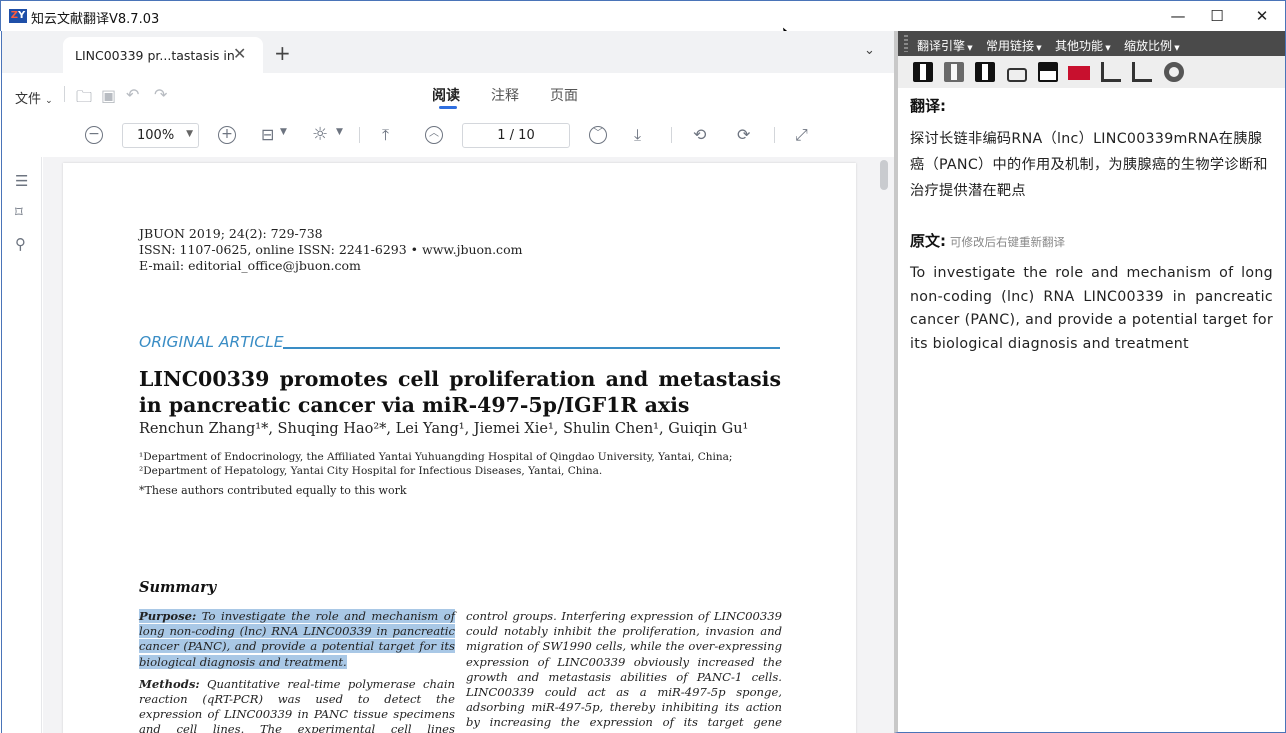 The width and height of the screenshot is (1286, 733). Describe the element at coordinates (906, 43) in the screenshot. I see `drag-grip-icon` at that location.